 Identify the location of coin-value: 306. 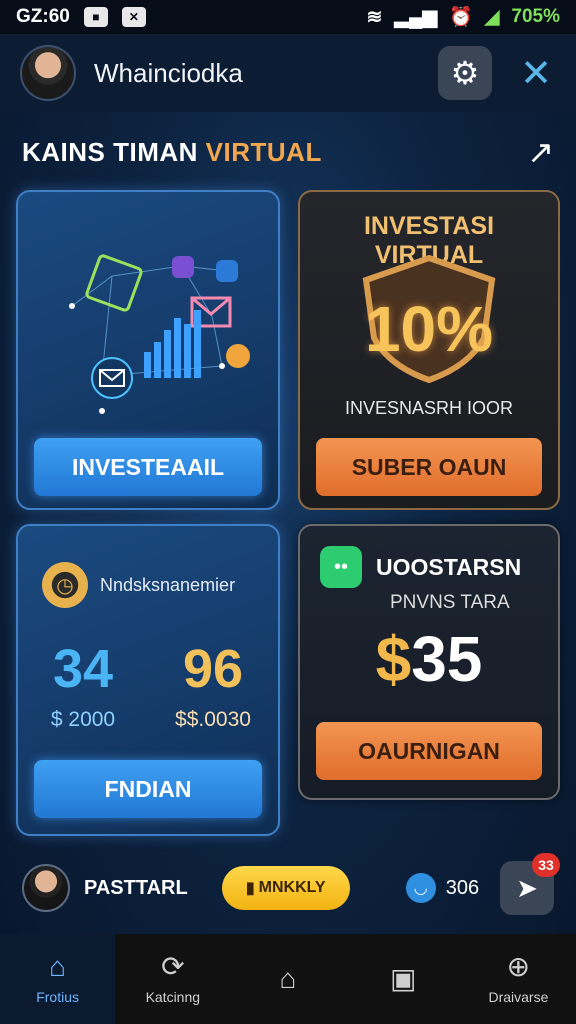
(462, 887).